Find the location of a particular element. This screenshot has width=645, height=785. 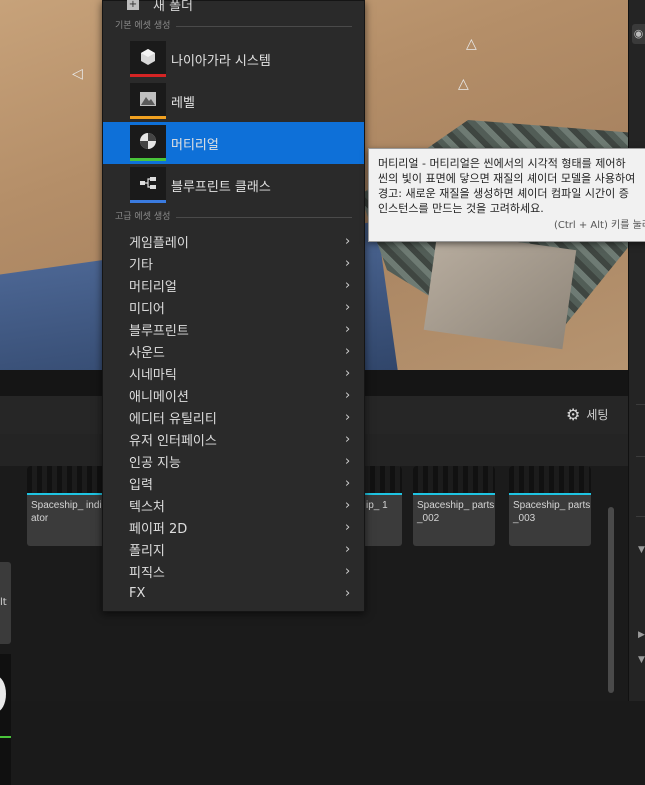

settings-button: ⚙ 세팅 is located at coordinates (587, 414).